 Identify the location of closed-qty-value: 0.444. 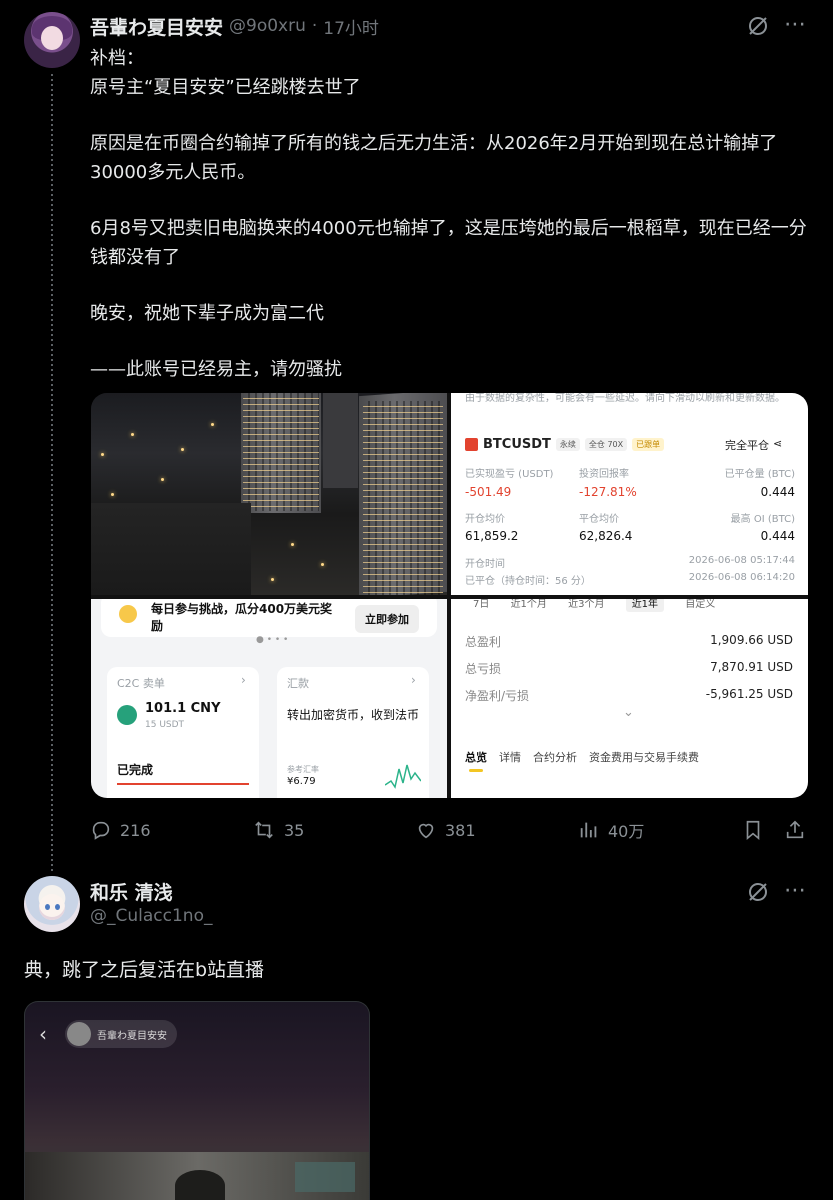
(777, 492).